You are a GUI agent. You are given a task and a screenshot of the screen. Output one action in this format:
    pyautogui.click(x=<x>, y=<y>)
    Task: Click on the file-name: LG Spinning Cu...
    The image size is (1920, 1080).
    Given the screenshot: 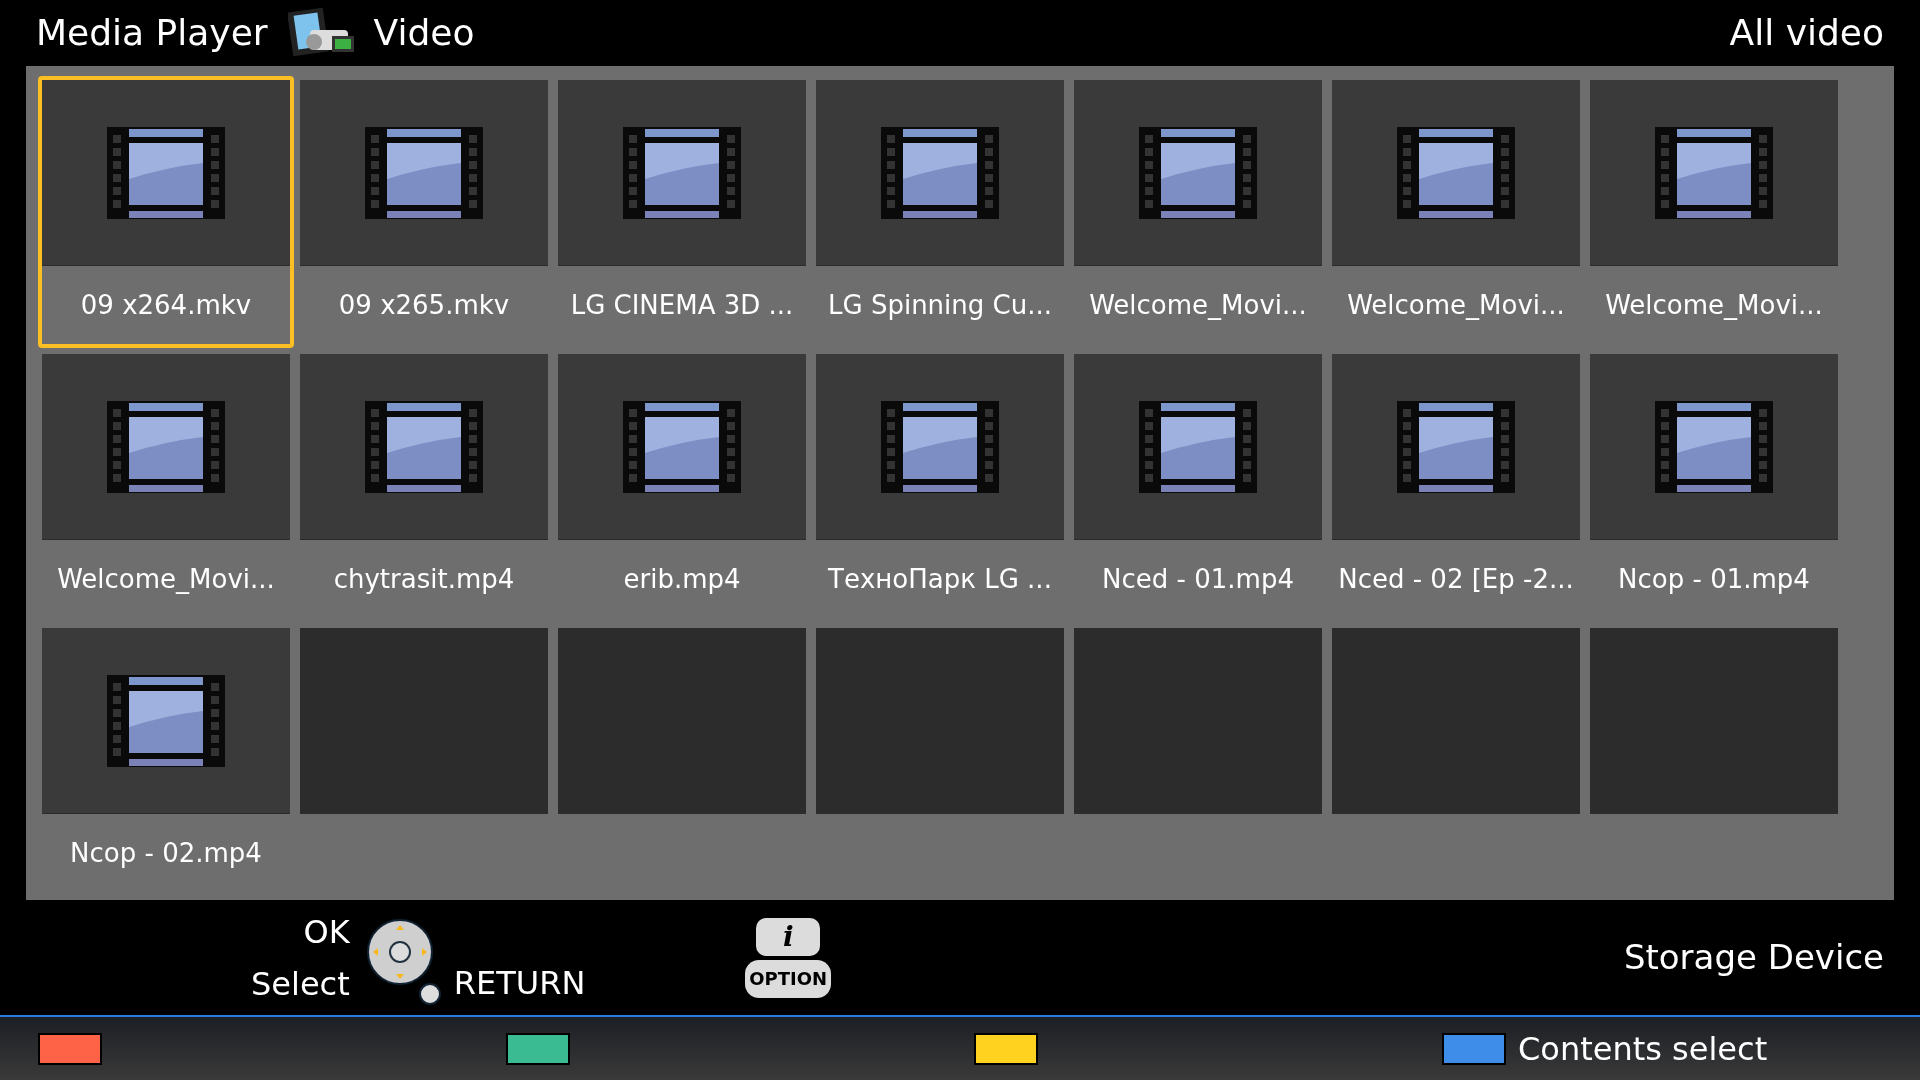 What is the action you would take?
    pyautogui.click(x=940, y=305)
    